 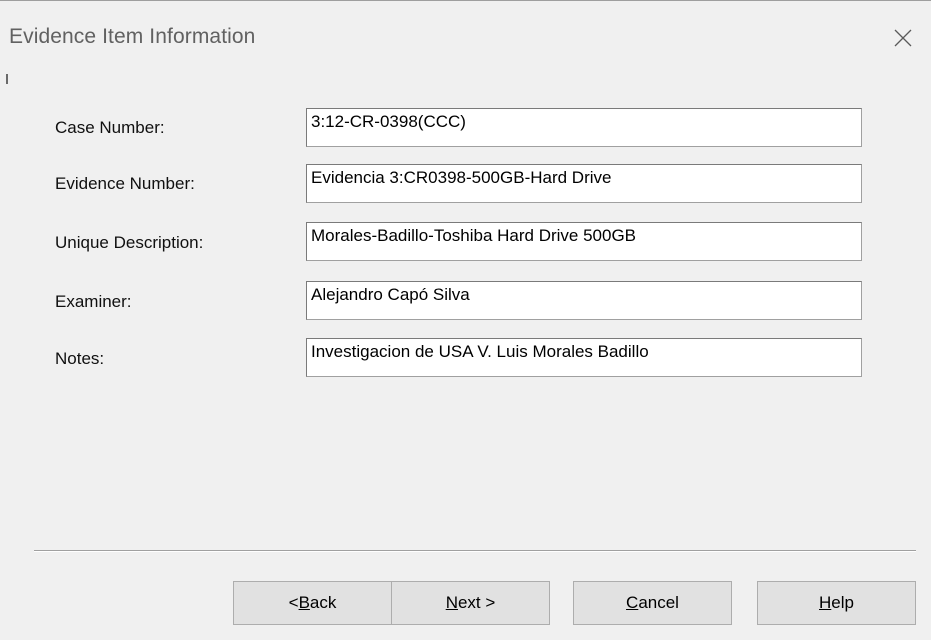 What do you see at coordinates (451, 602) in the screenshot?
I see `next-button-mnemonic: N` at bounding box center [451, 602].